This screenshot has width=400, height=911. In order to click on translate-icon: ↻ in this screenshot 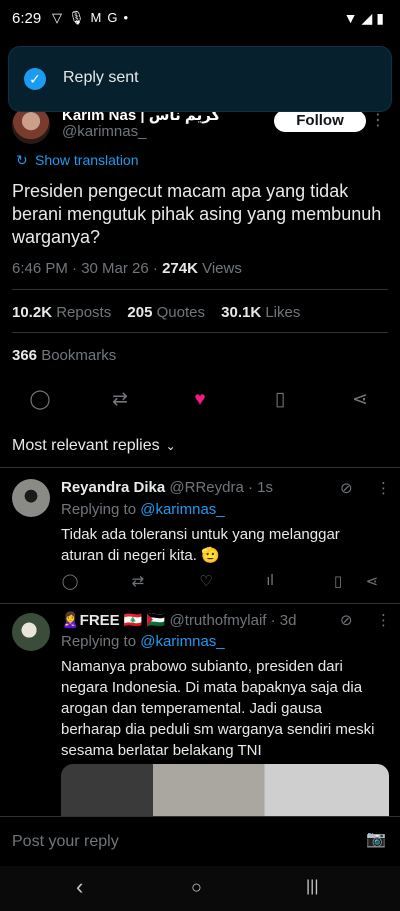, I will do `click(22, 160)`.